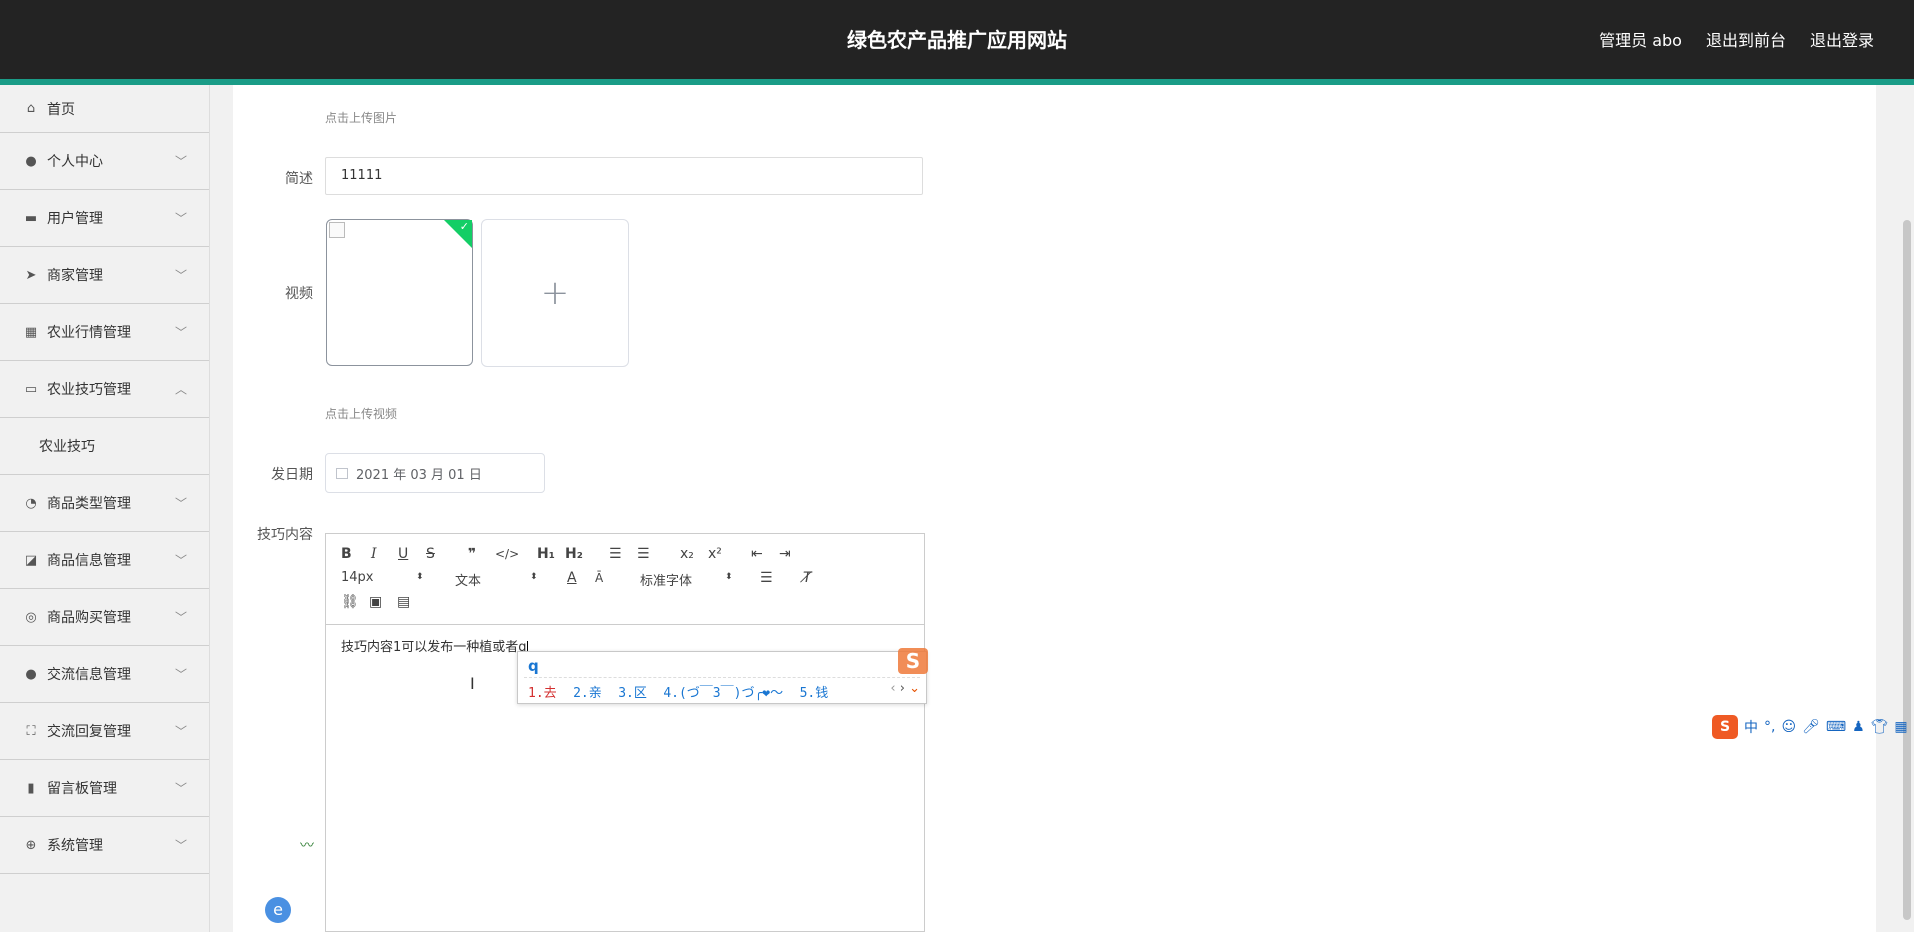 The image size is (1914, 932). I want to click on date-label: 发日期, so click(292, 475).